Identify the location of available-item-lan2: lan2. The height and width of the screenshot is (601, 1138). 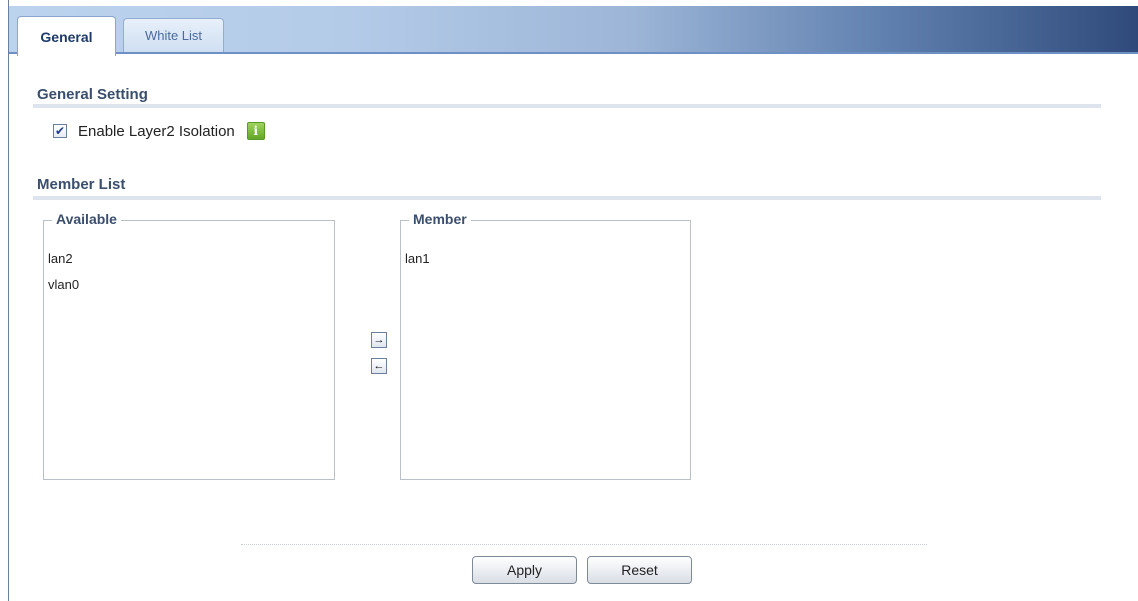
(60, 258).